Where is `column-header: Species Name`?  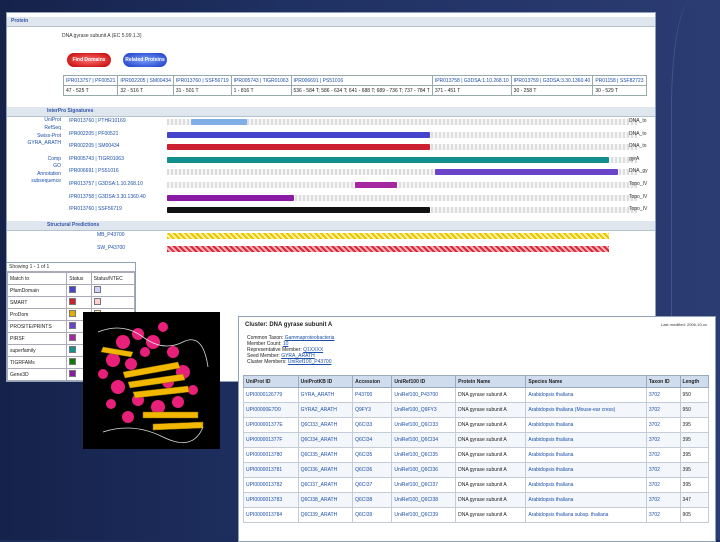
column-header: Species Name is located at coordinates (586, 381).